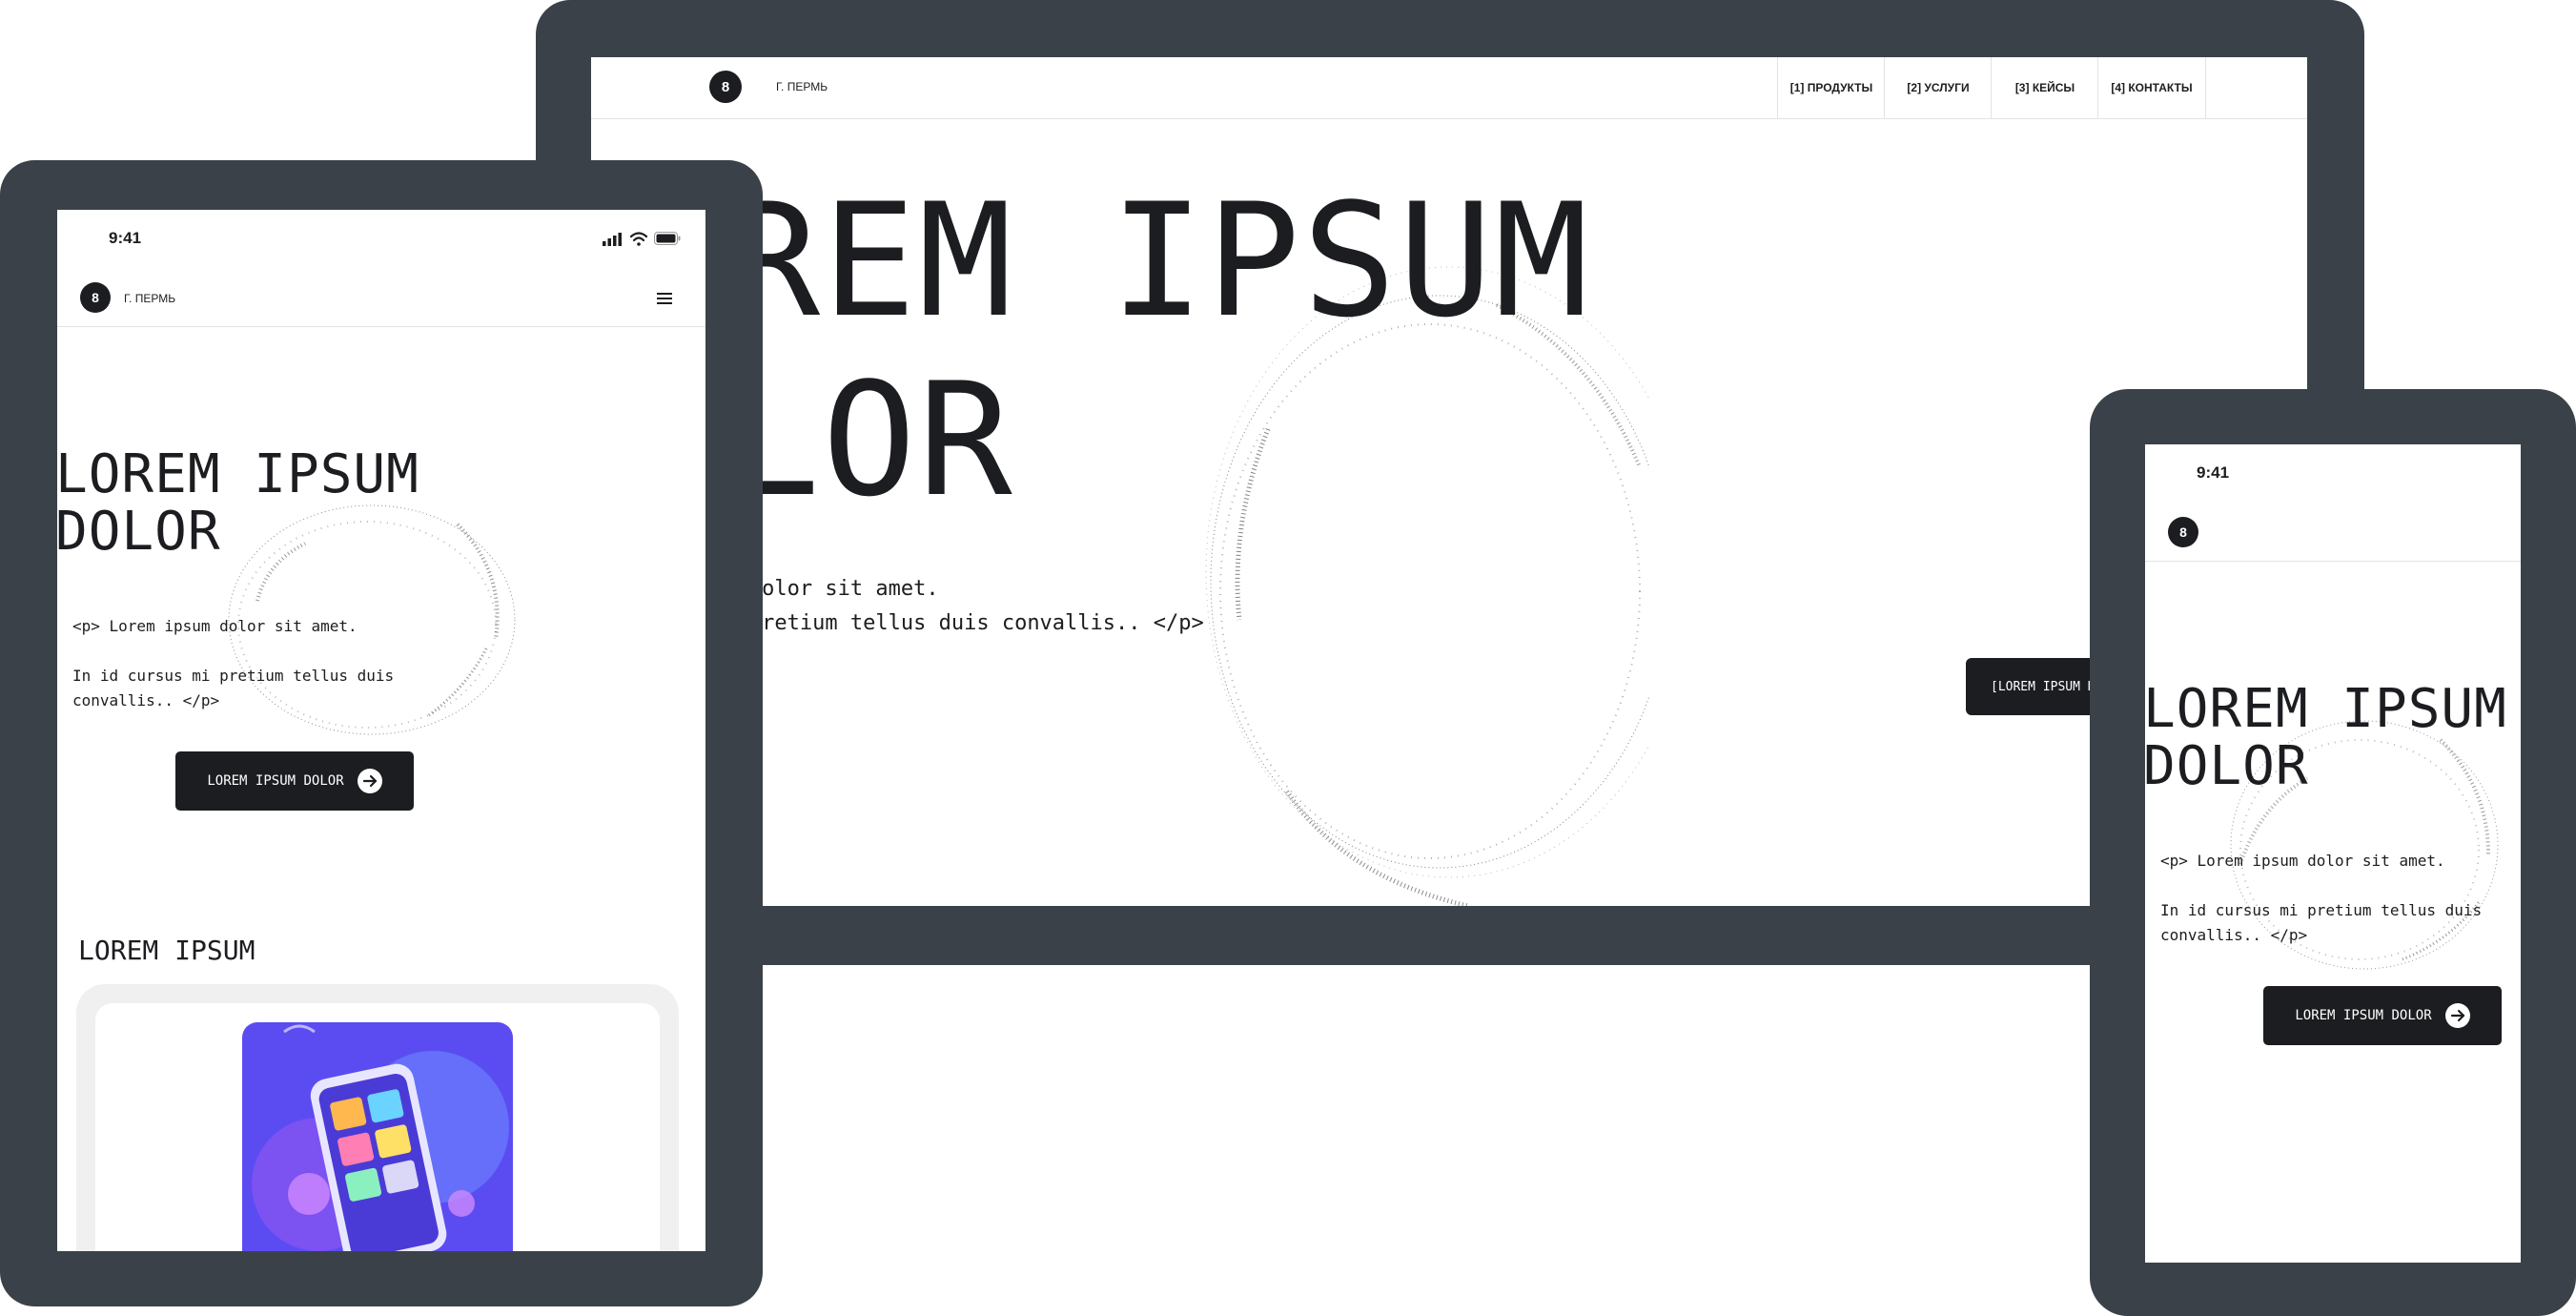 The width and height of the screenshot is (2576, 1316). I want to click on battery-icon, so click(668, 238).